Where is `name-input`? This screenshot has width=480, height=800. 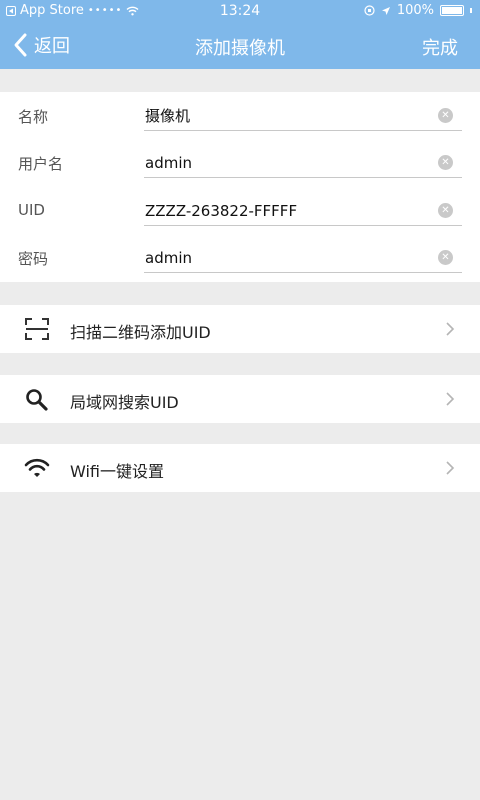 name-input is located at coordinates (303, 116).